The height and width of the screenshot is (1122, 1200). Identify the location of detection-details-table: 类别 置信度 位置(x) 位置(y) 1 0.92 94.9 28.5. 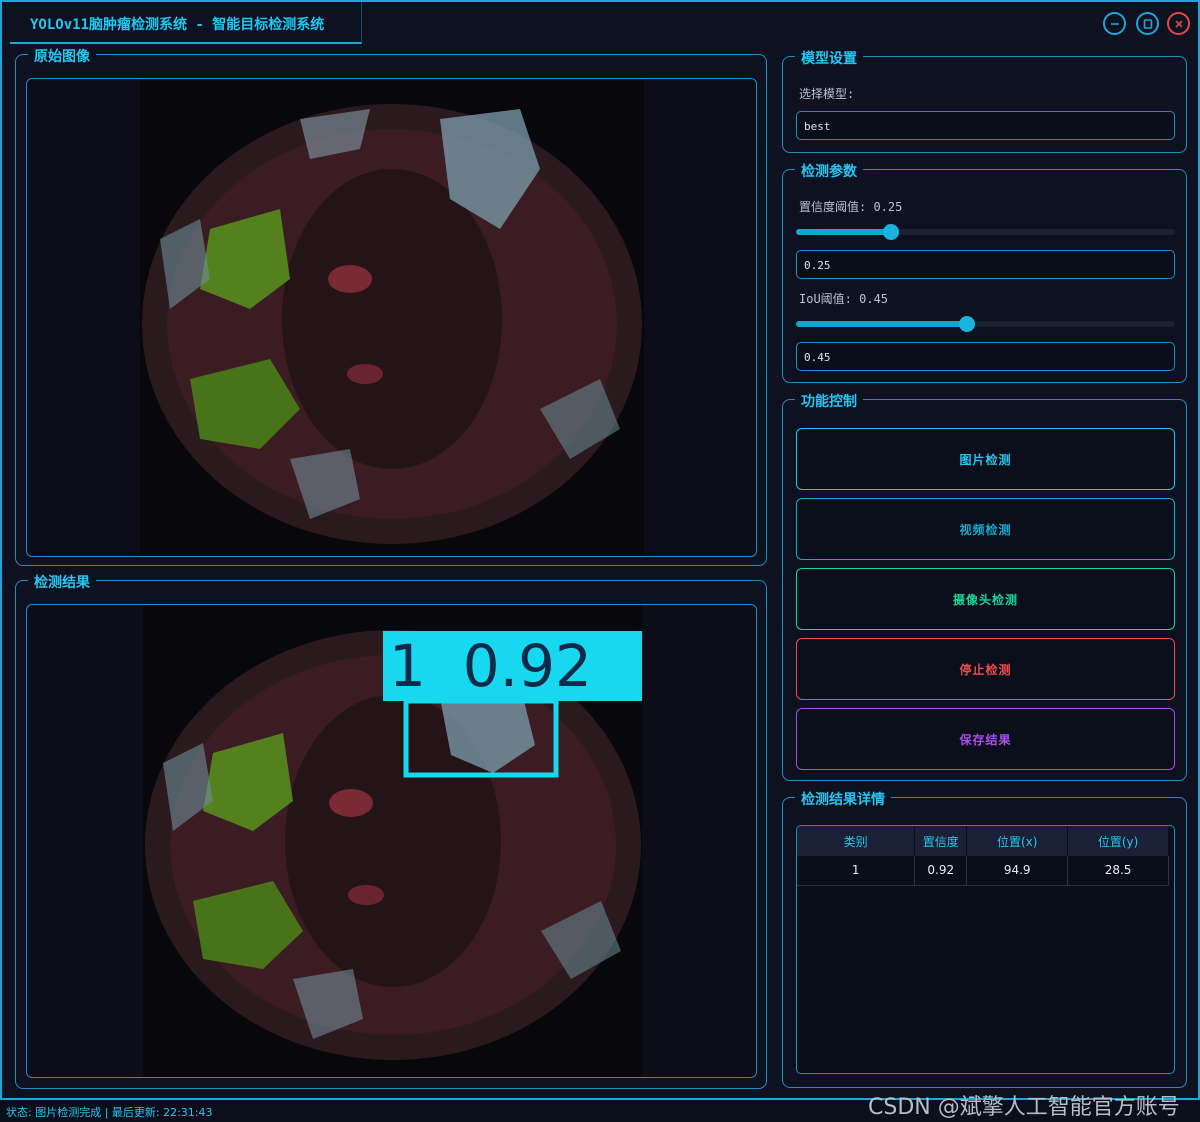
(985, 949).